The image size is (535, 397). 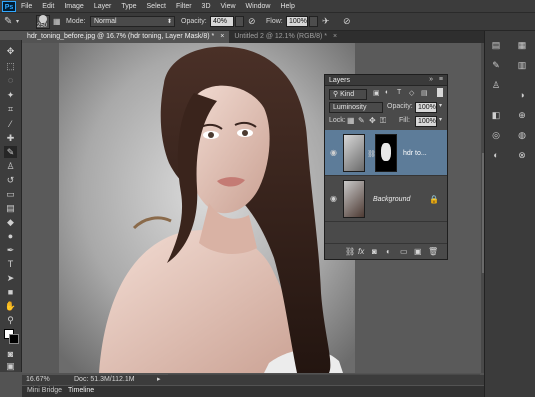 I want to click on history-brush-tool-icon: ↺, so click(x=10, y=180).